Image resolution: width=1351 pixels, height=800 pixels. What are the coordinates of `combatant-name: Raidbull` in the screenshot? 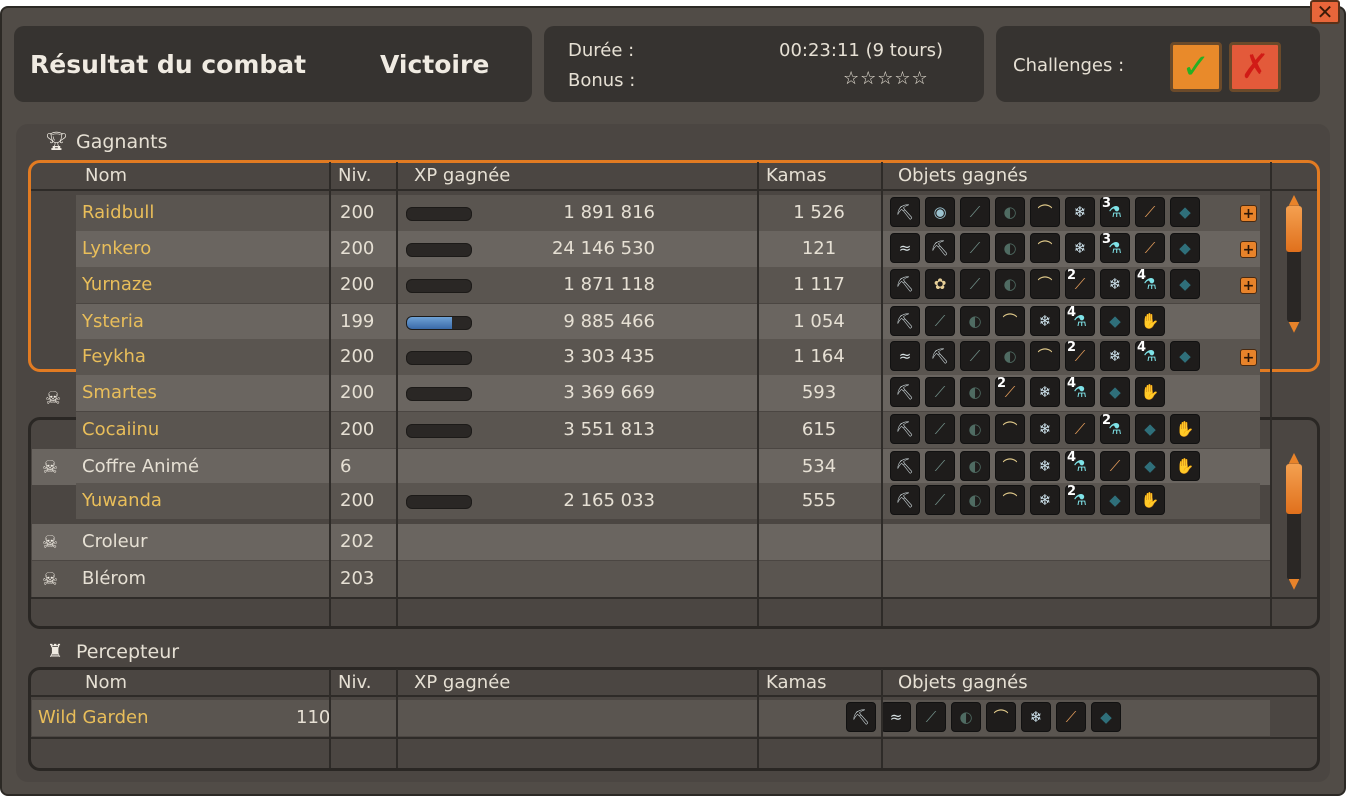 It's located at (118, 213).